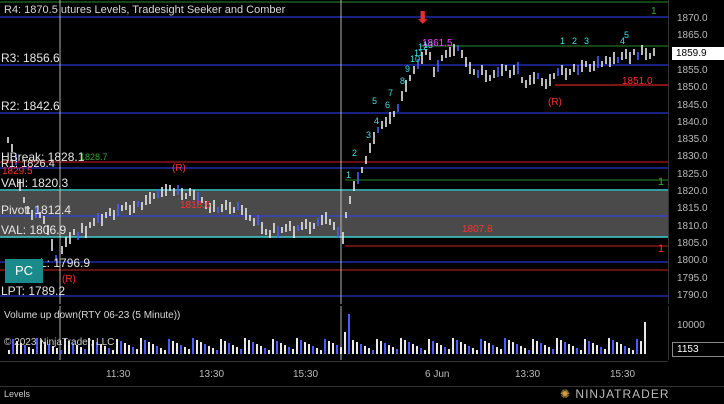  I want to click on pc-badge: PC, so click(24, 271).